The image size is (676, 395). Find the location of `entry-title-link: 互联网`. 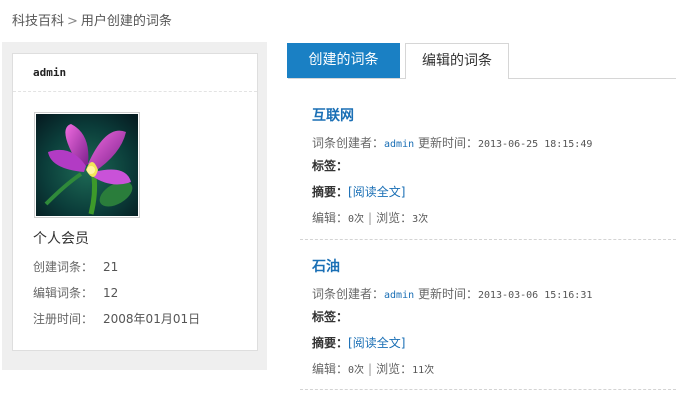

entry-title-link: 互联网 is located at coordinates (492, 115).